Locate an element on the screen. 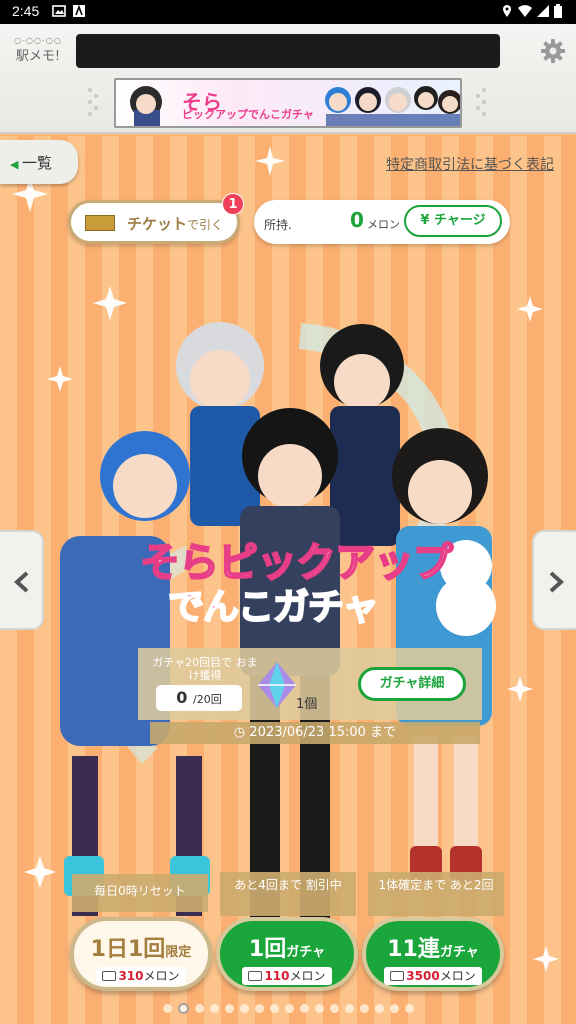  next-gacha-button is located at coordinates (554, 580).